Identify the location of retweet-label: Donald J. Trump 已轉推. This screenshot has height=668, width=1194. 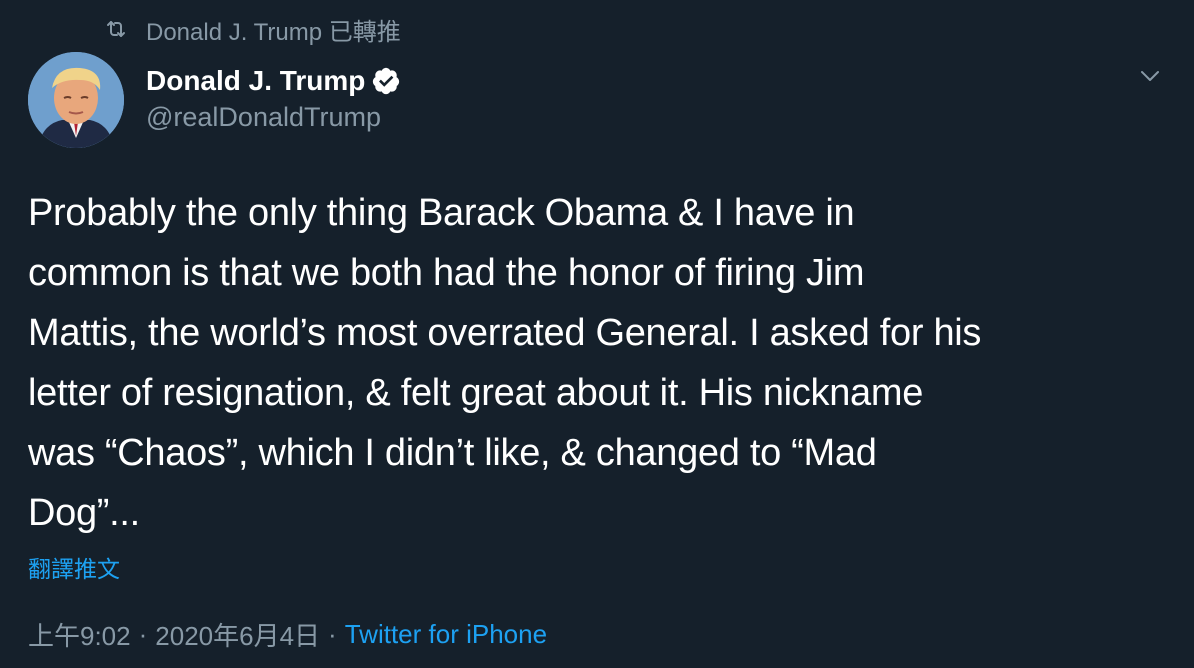
(273, 32).